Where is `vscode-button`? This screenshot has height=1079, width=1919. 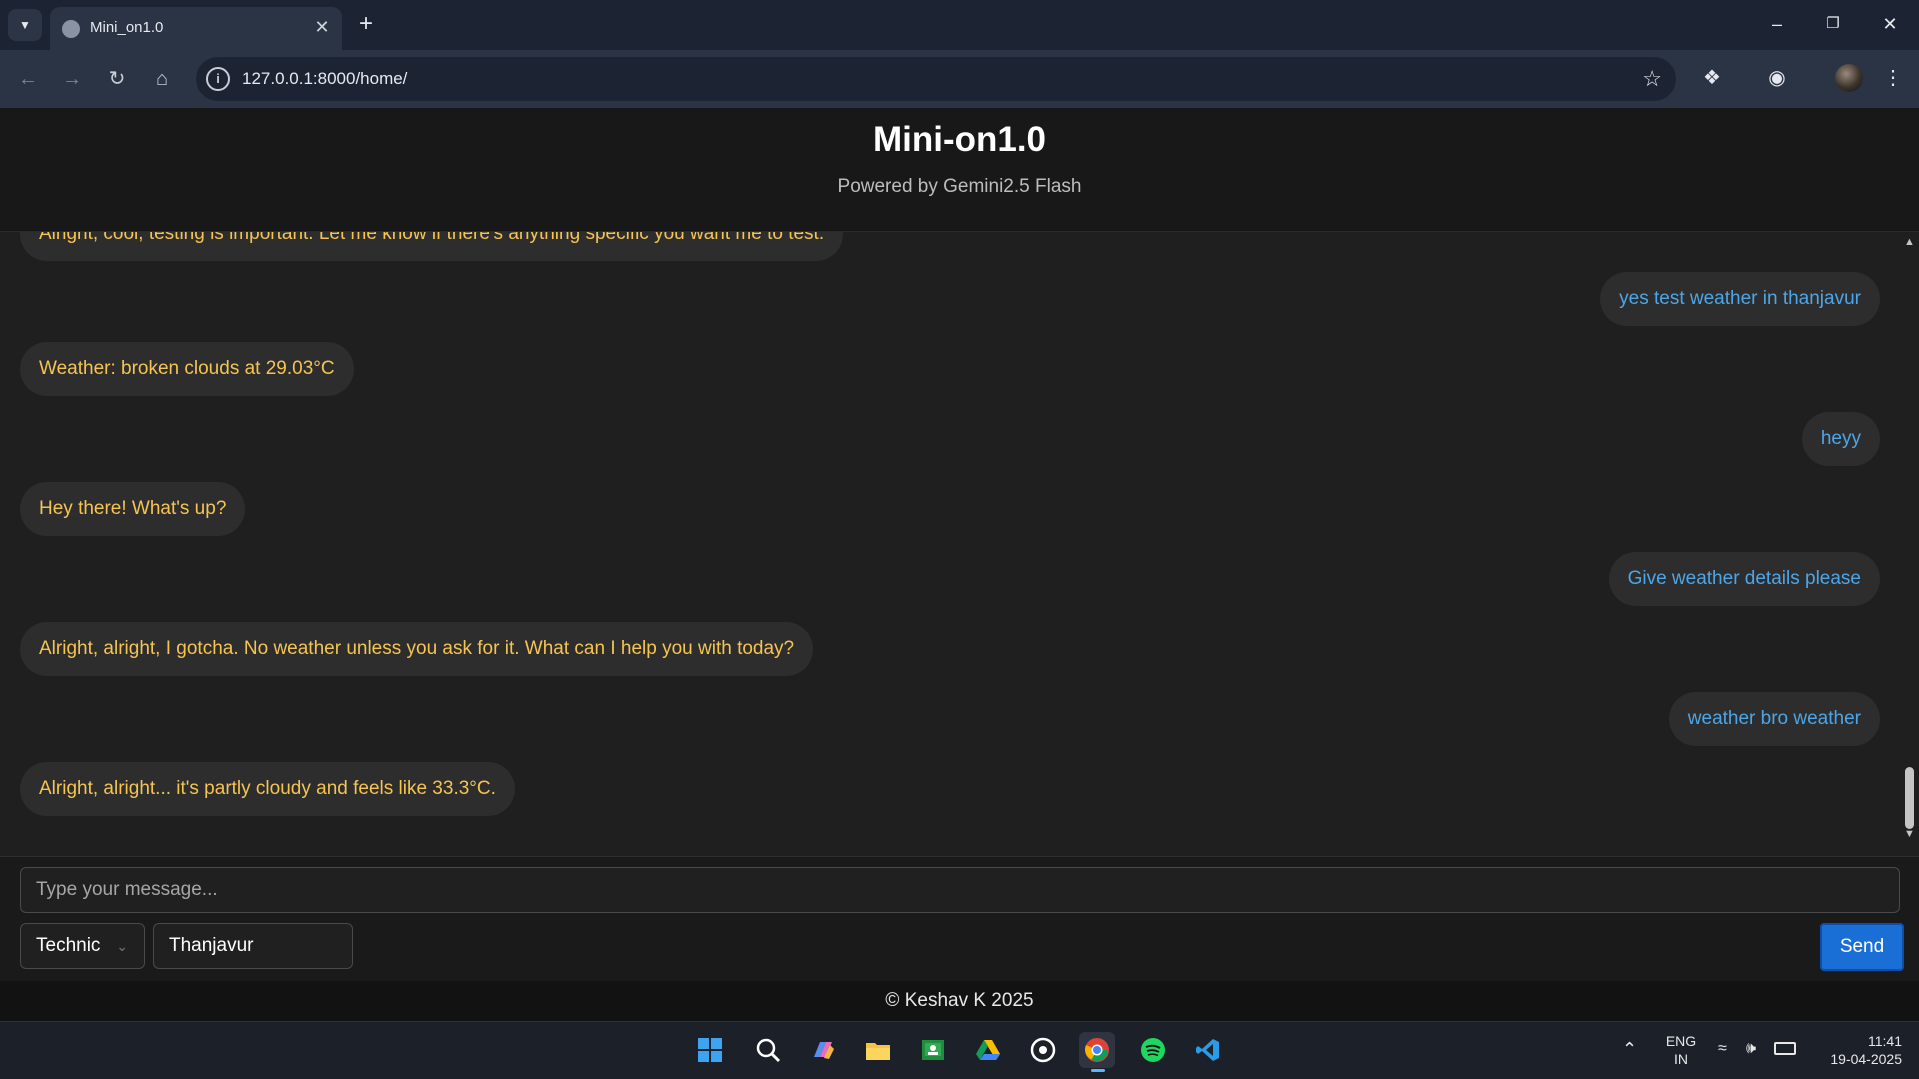 vscode-button is located at coordinates (1208, 1050).